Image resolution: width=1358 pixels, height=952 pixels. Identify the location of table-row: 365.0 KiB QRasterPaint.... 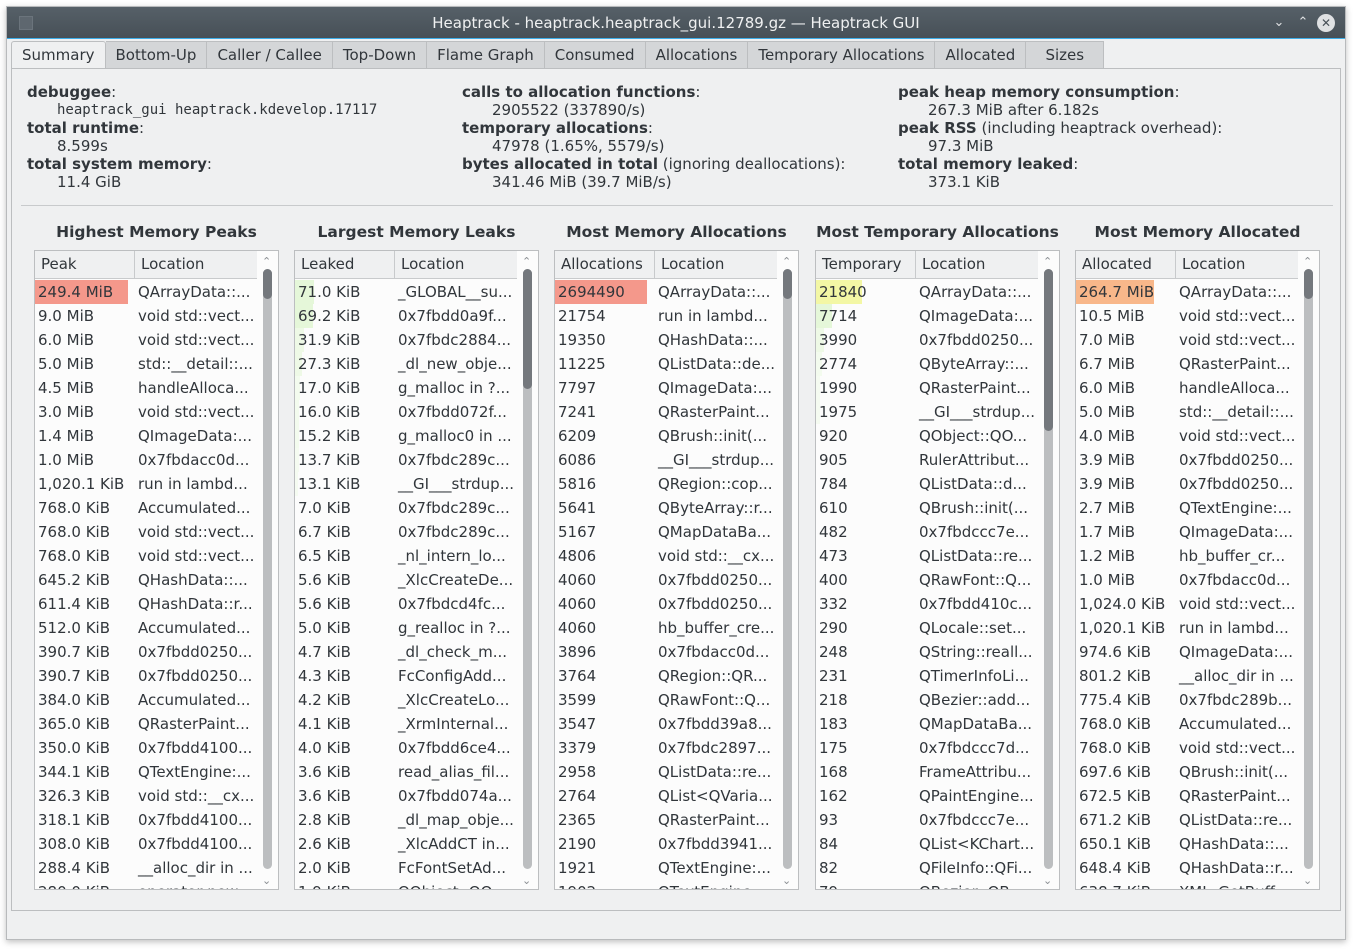
(146, 724).